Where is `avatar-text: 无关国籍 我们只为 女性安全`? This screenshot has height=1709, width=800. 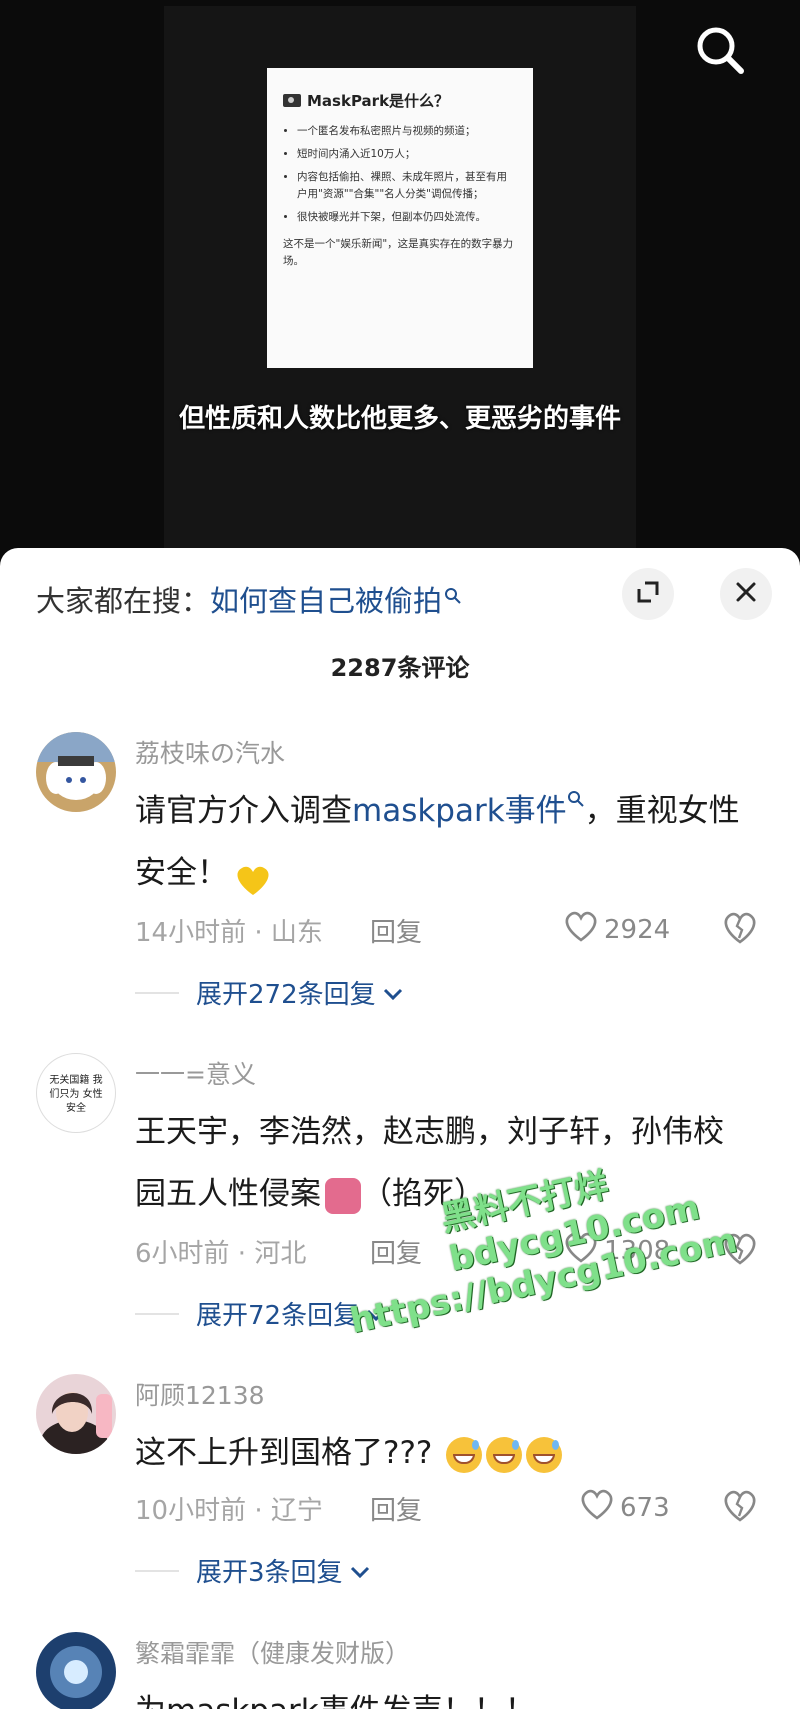
avatar-text: 无关国籍 我们只为 女性安全 is located at coordinates (76, 1094).